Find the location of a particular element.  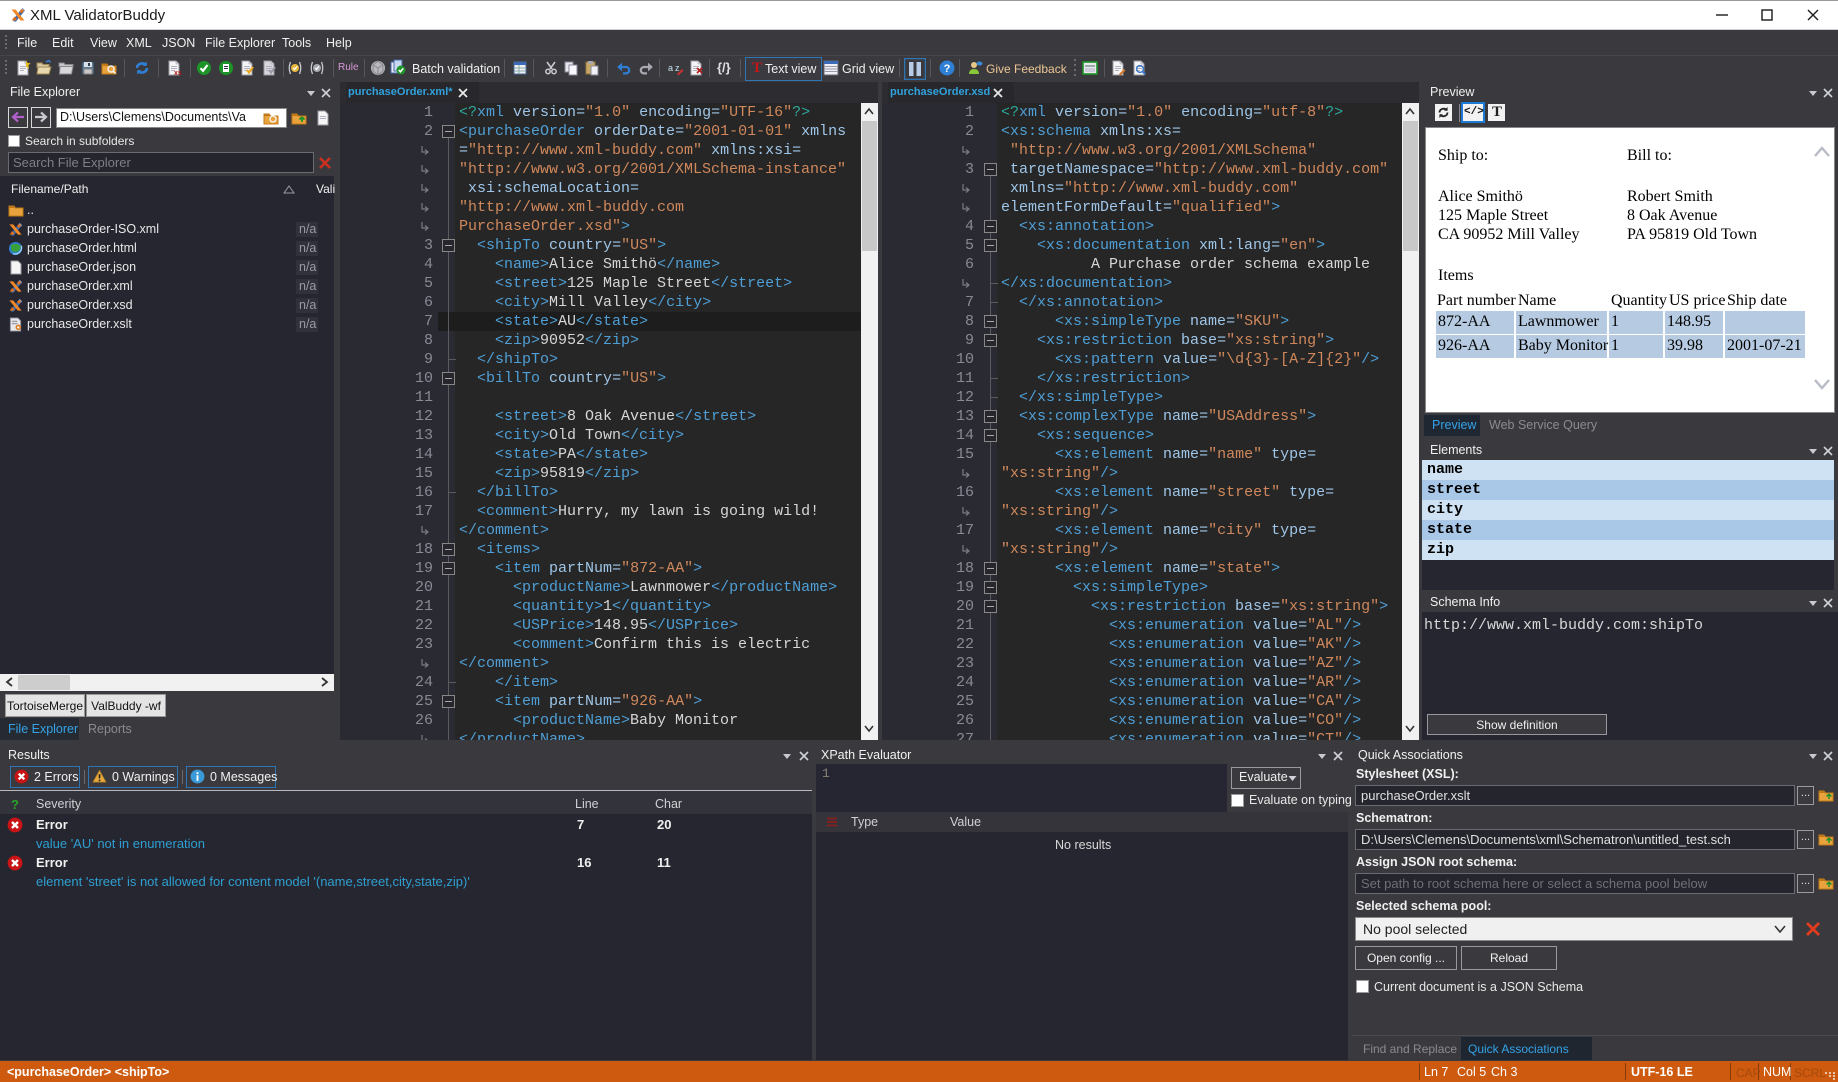

svg-text: z is located at coordinates (677, 68).